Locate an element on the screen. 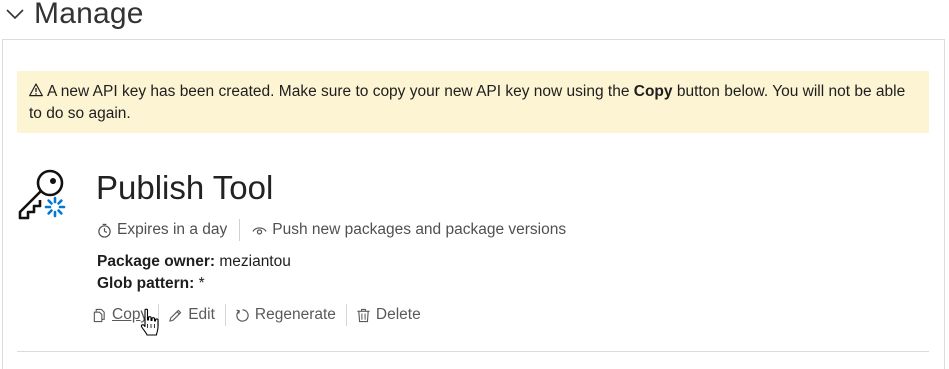  expires-text: Expires in a day is located at coordinates (172, 229).